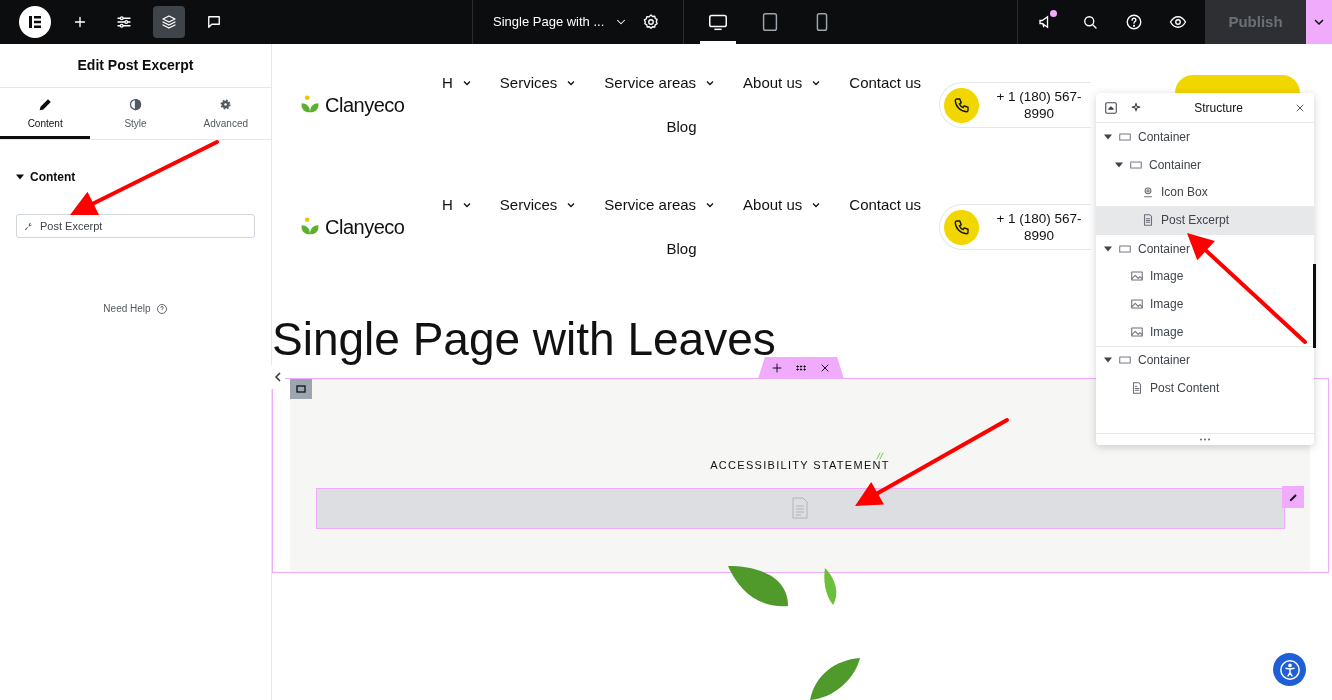 The image size is (1332, 700). What do you see at coordinates (1148, 192) in the screenshot?
I see `icon-box-icon` at bounding box center [1148, 192].